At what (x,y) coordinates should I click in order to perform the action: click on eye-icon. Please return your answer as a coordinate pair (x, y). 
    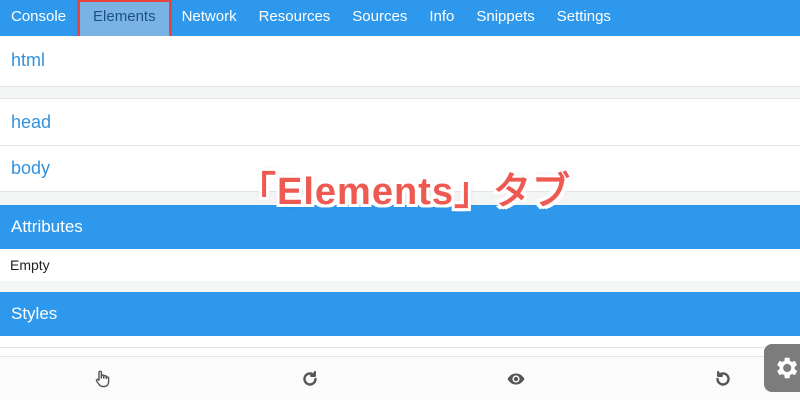
    Looking at the image, I should click on (516, 379).